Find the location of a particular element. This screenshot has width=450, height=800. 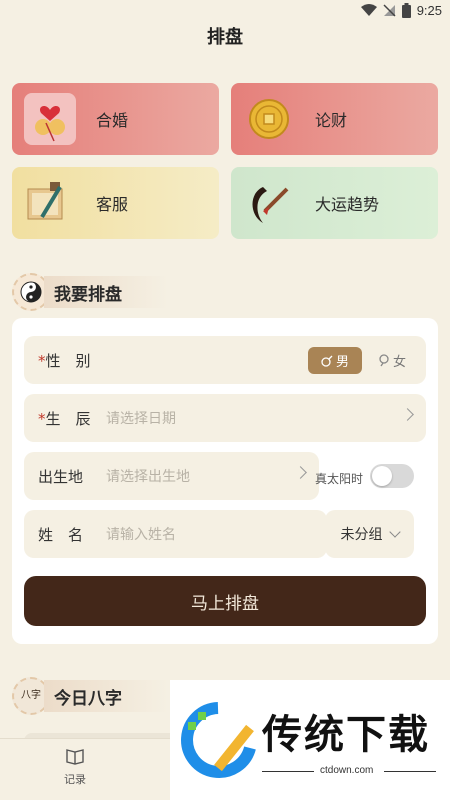

watermark-text: 传统下载 is located at coordinates (346, 735).